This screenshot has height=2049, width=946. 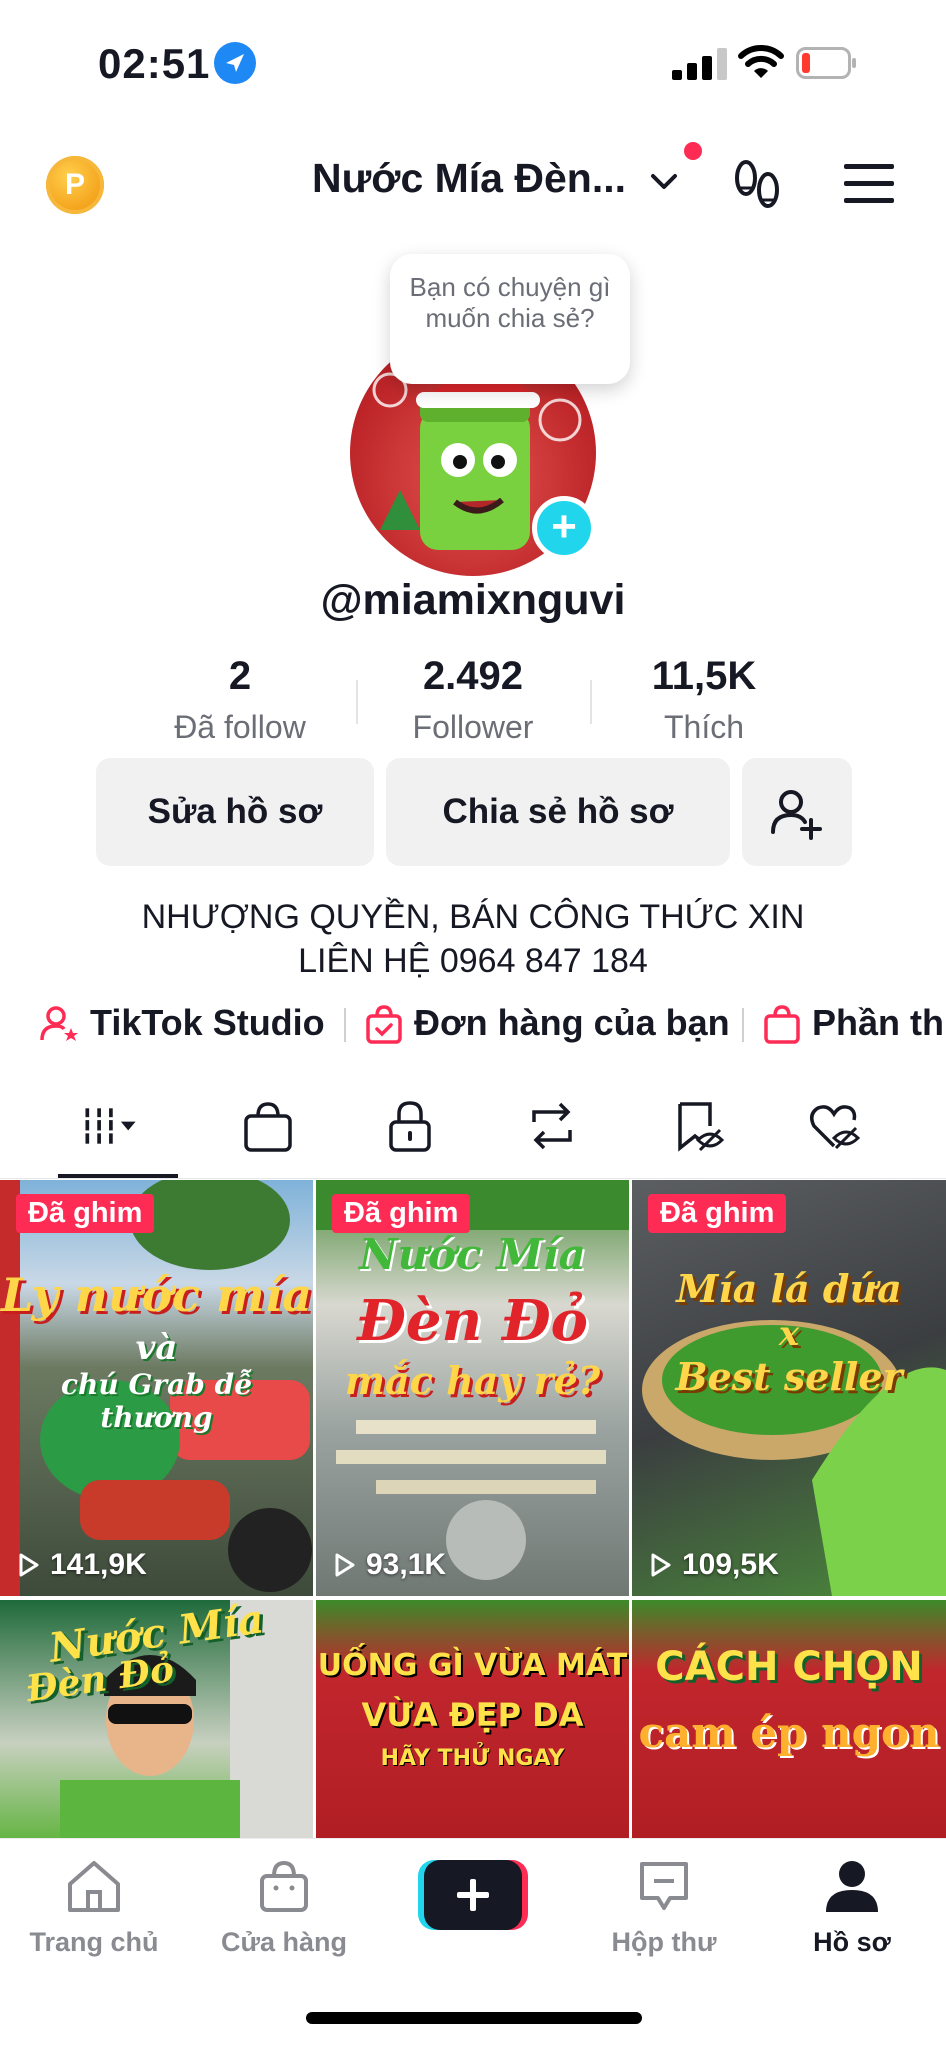 I want to click on stat-likes: 11,5K Thích, so click(x=704, y=700).